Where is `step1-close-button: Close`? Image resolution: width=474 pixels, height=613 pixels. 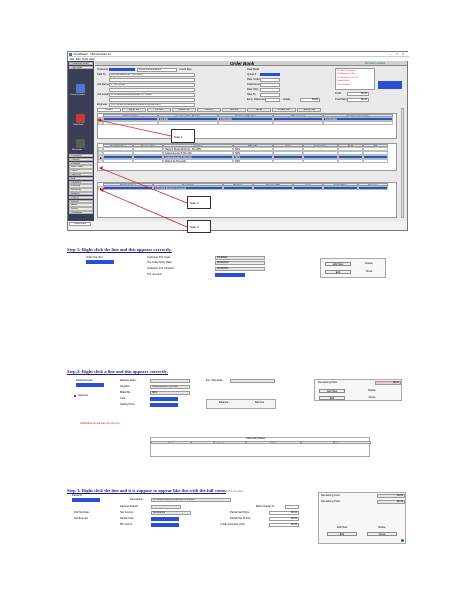
step1-close-button: Close is located at coordinates (369, 272).